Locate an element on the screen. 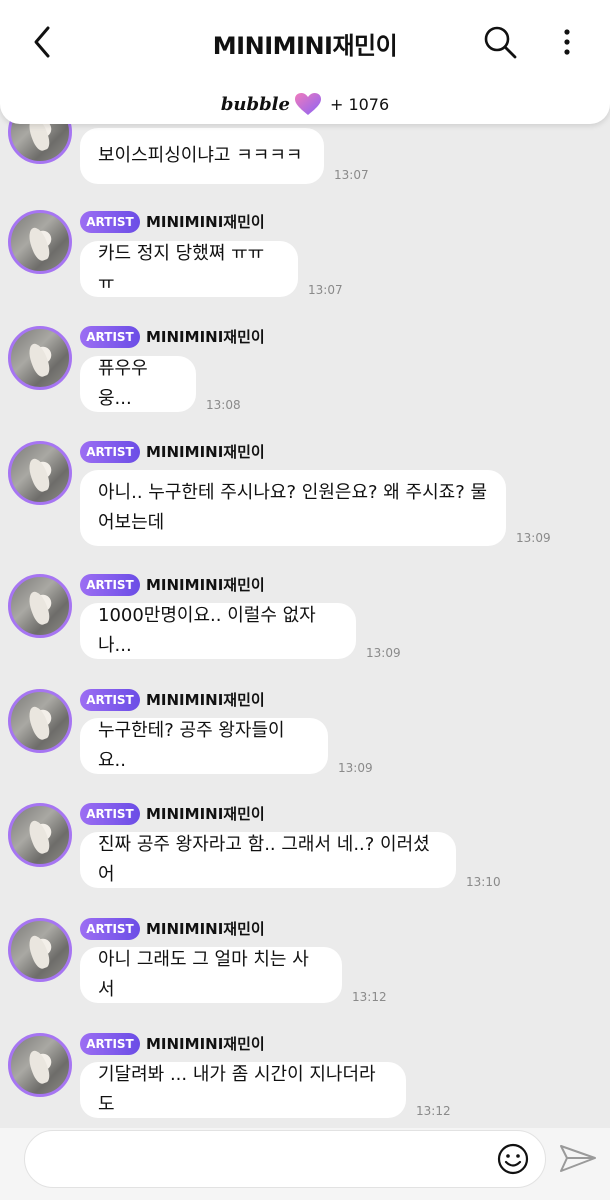  search-button is located at coordinates (500, 42).